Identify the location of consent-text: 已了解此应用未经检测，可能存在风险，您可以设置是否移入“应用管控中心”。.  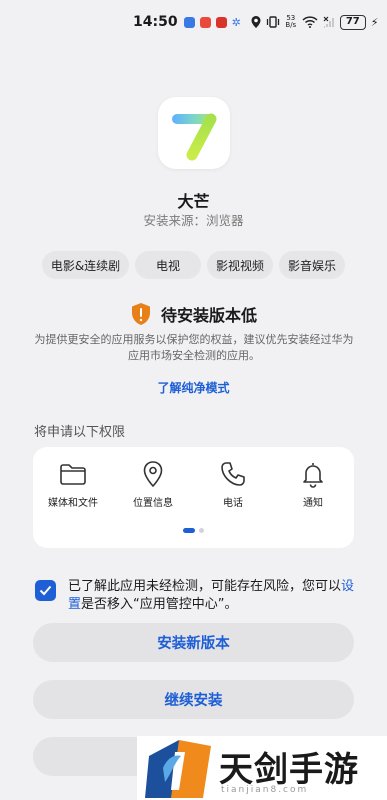
(211, 596).